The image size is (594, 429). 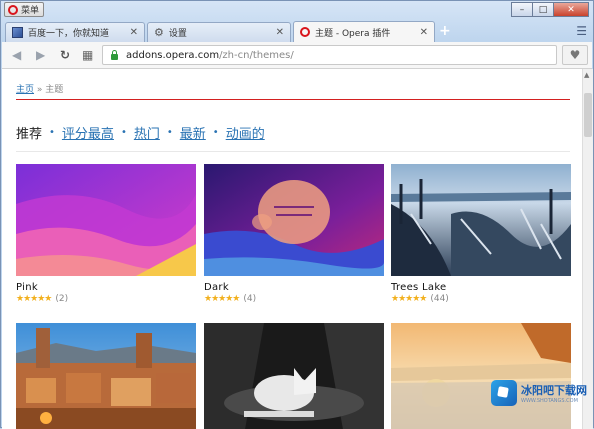 I want to click on header-divider, so click(x=293, y=99).